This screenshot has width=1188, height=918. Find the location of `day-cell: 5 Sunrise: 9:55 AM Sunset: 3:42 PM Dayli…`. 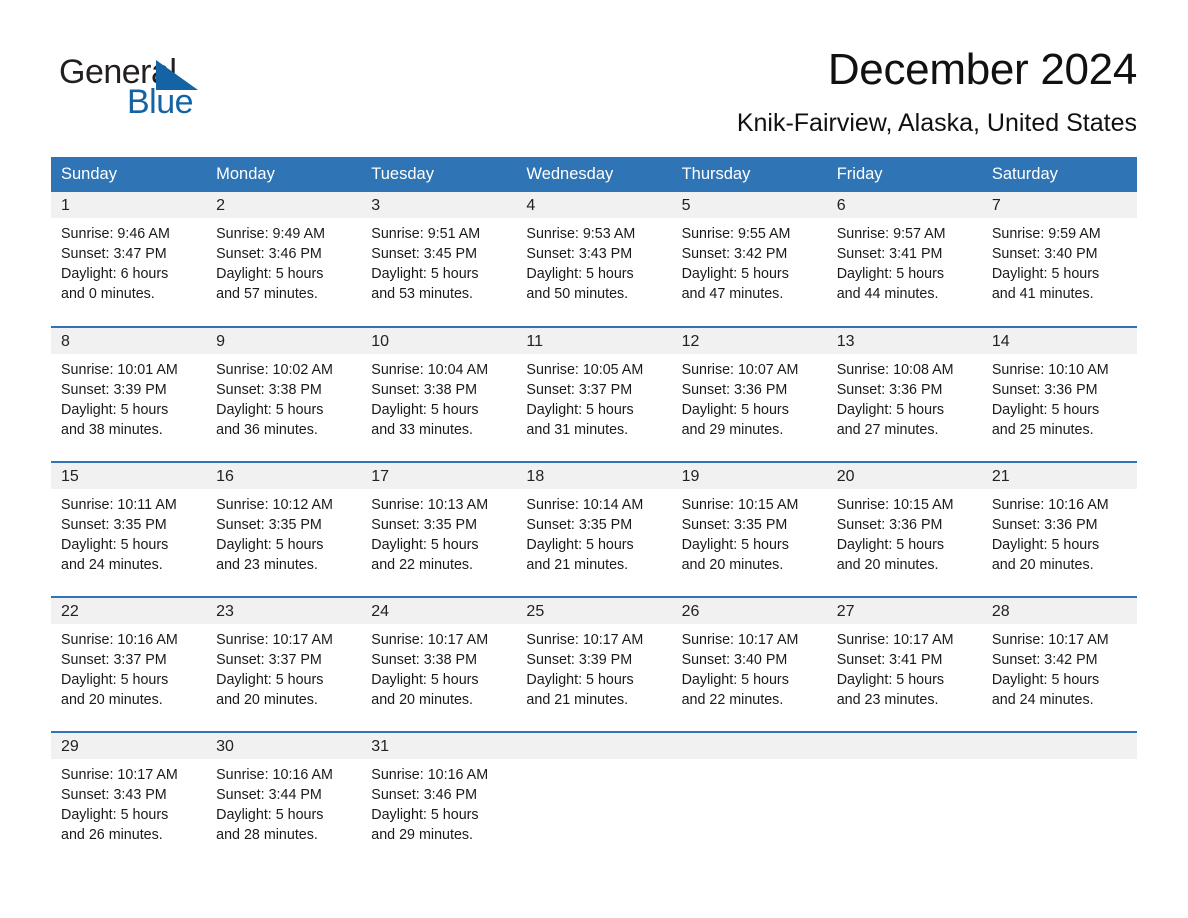

day-cell: 5 Sunrise: 9:55 AM Sunset: 3:42 PM Dayli… is located at coordinates (749, 259).